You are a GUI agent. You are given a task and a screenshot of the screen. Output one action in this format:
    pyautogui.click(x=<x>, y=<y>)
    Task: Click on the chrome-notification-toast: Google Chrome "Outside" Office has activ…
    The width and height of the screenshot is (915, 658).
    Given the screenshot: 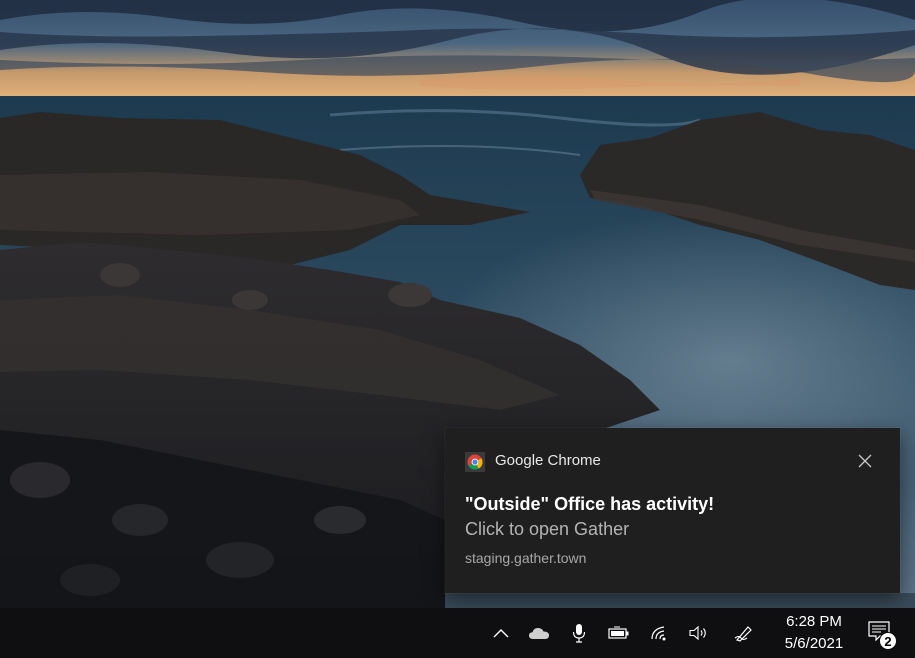 What is the action you would take?
    pyautogui.click(x=672, y=510)
    